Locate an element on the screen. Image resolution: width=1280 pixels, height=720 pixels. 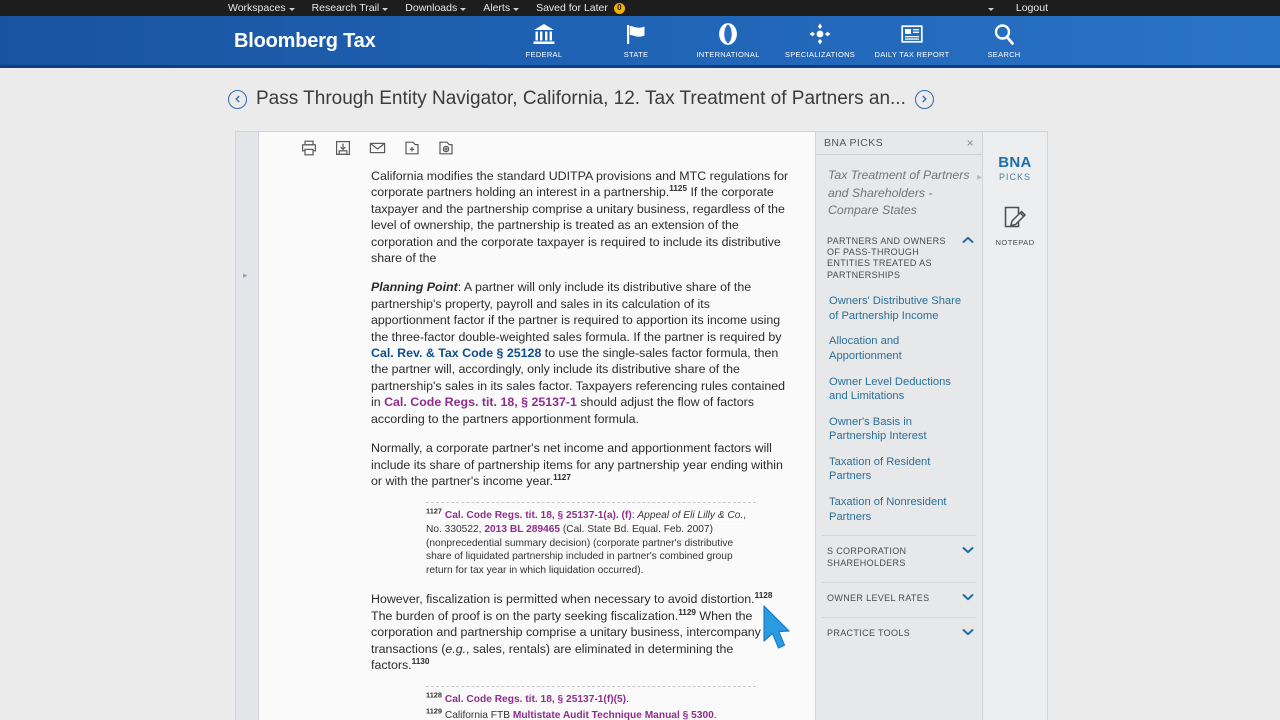
picks-section-practice-tools-title: PRACTICE TOOLS is located at coordinates (869, 633).